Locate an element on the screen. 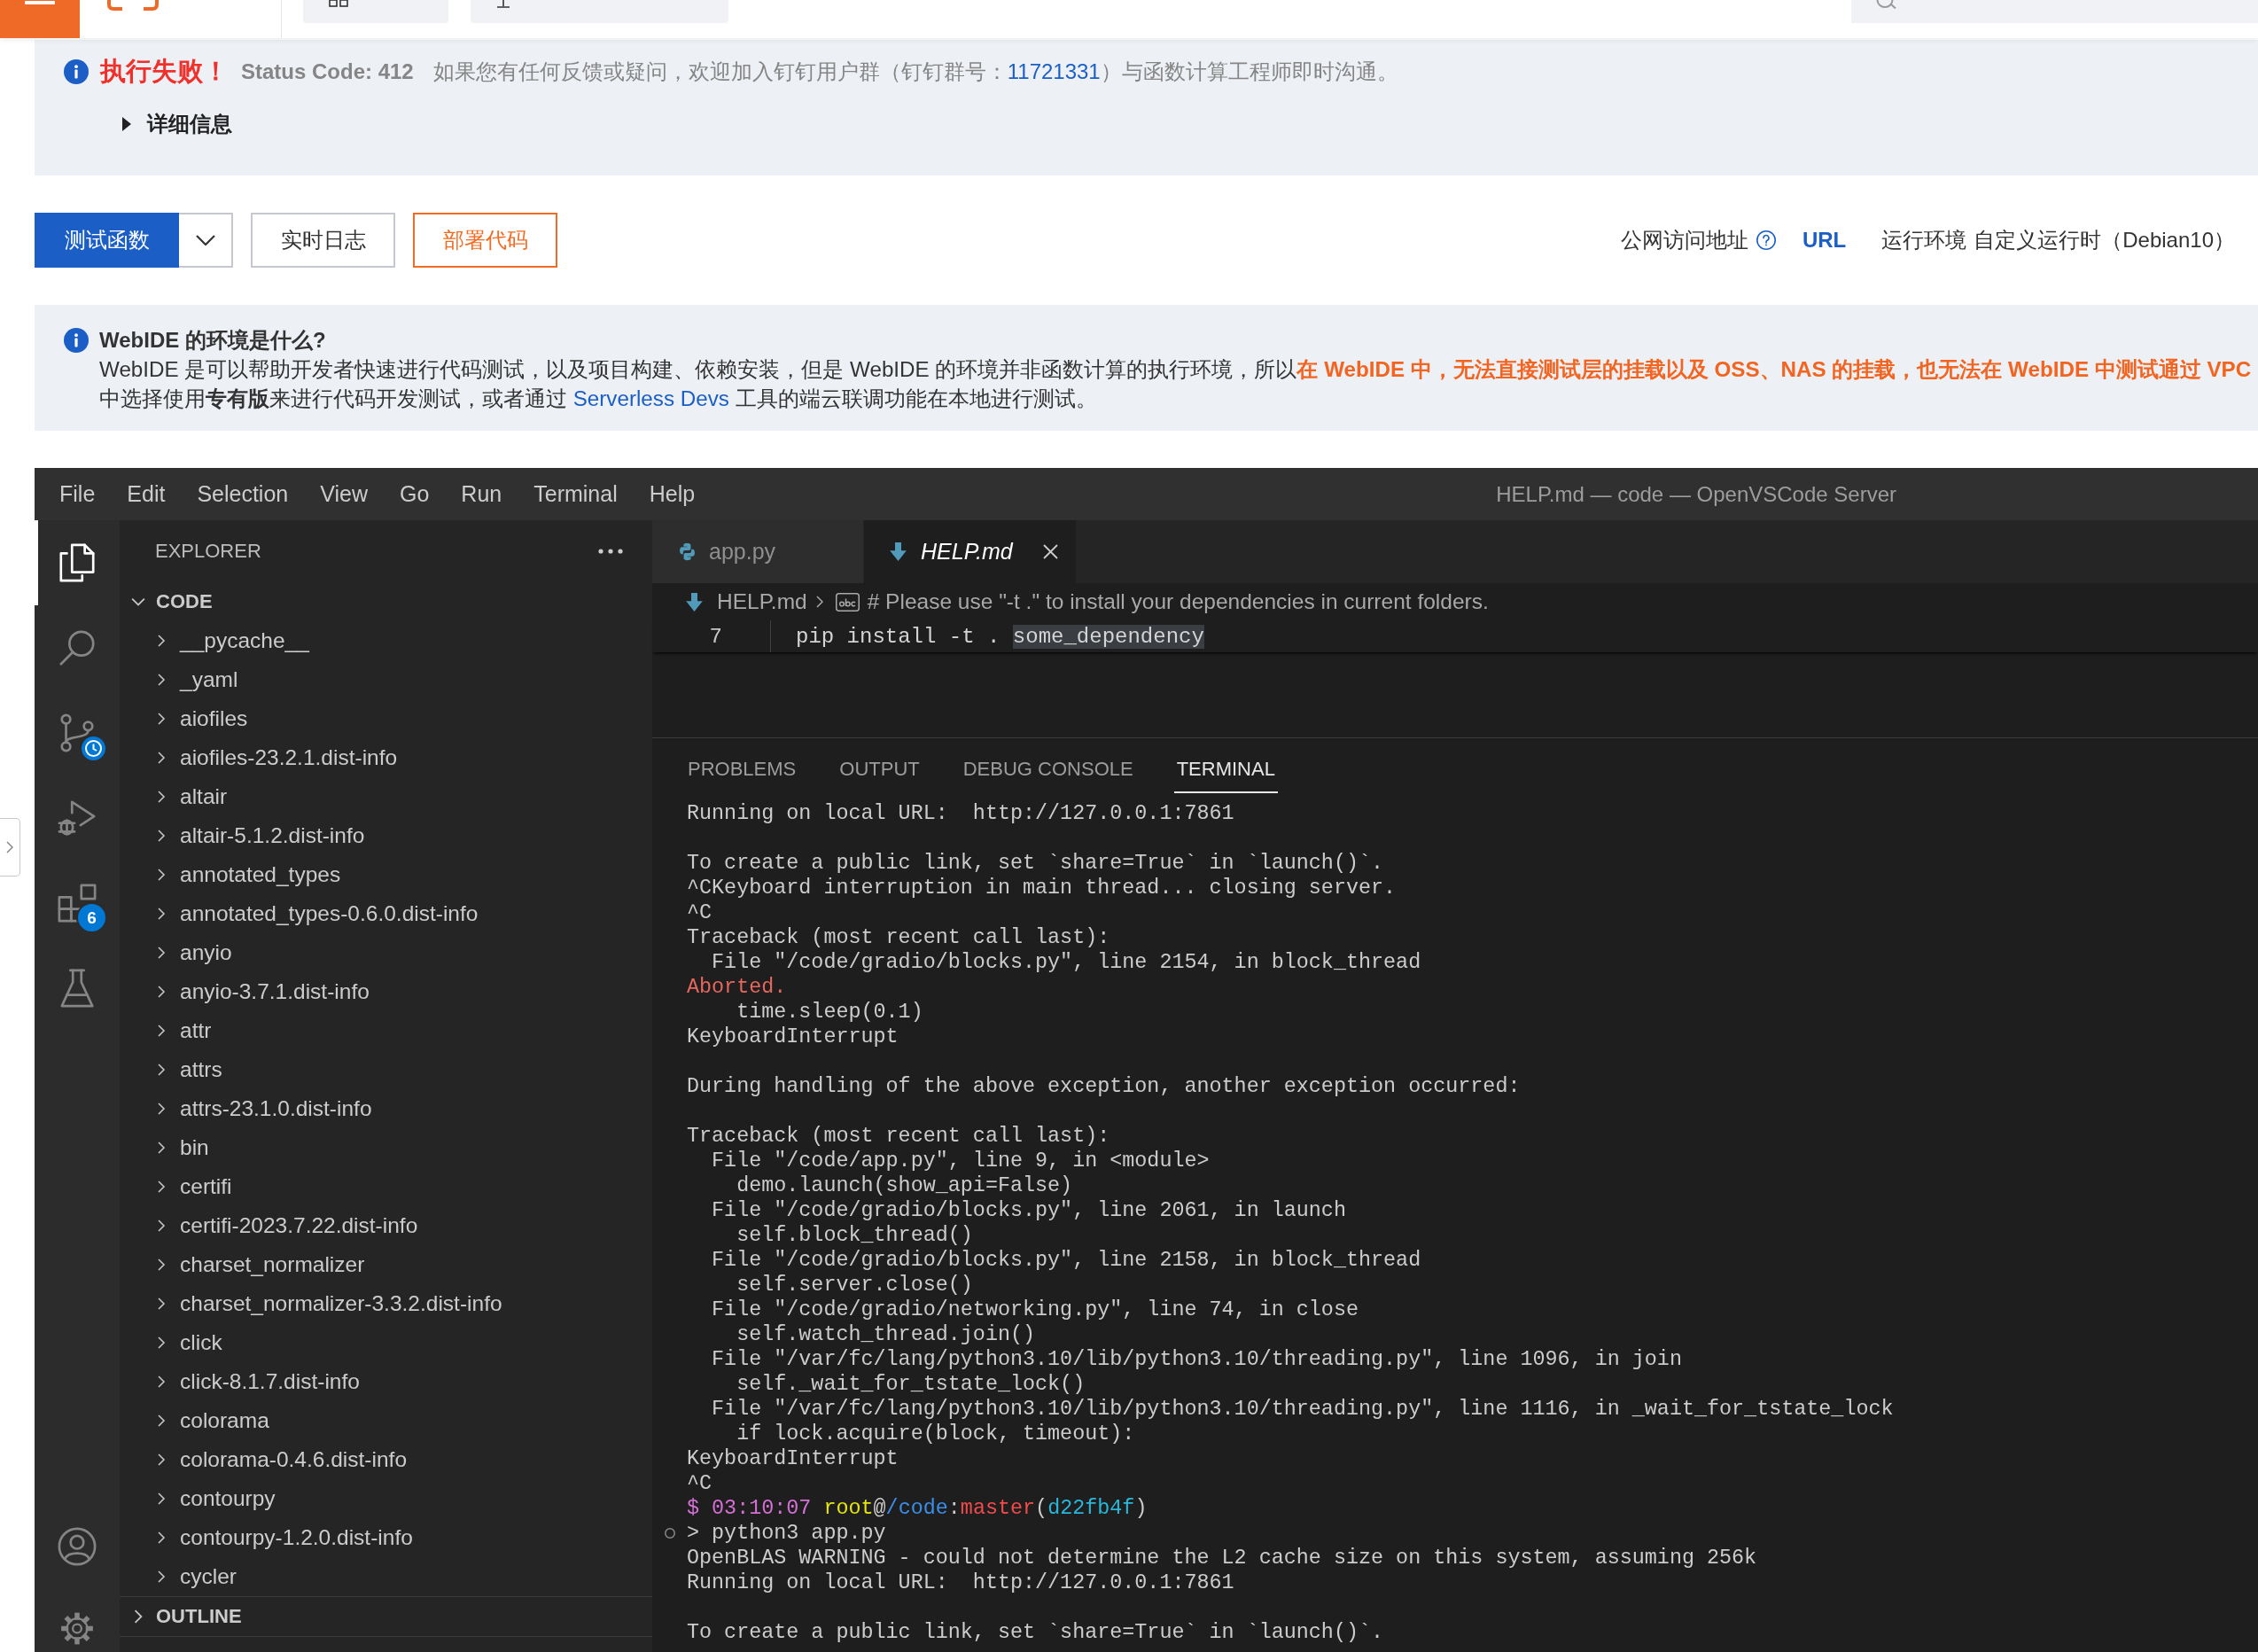 This screenshot has width=2258, height=1652. expand-handle is located at coordinates (10, 847).